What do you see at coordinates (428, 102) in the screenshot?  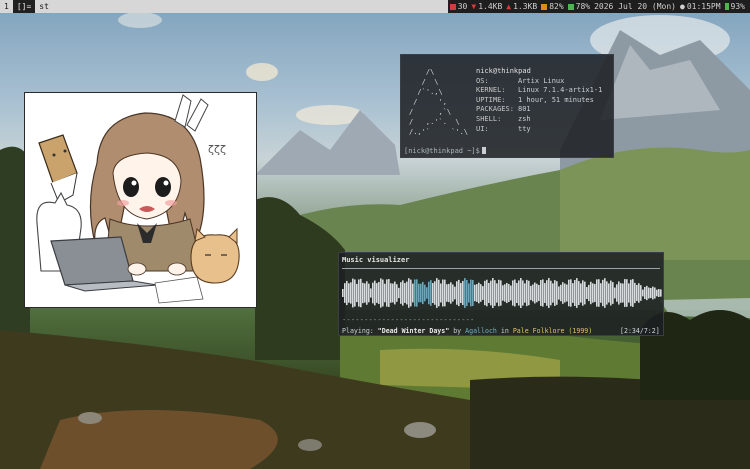 I see `logo-line: / ',` at bounding box center [428, 102].